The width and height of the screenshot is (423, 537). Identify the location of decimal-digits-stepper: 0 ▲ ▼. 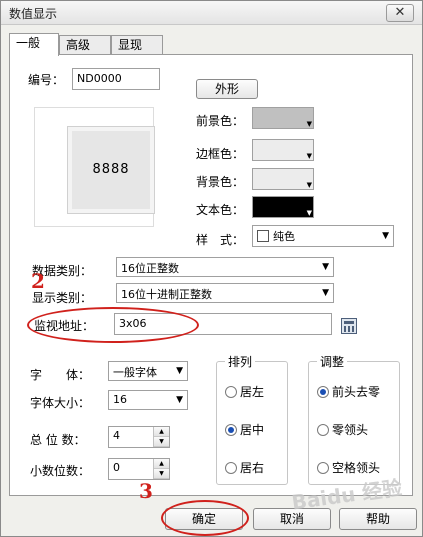
(139, 469).